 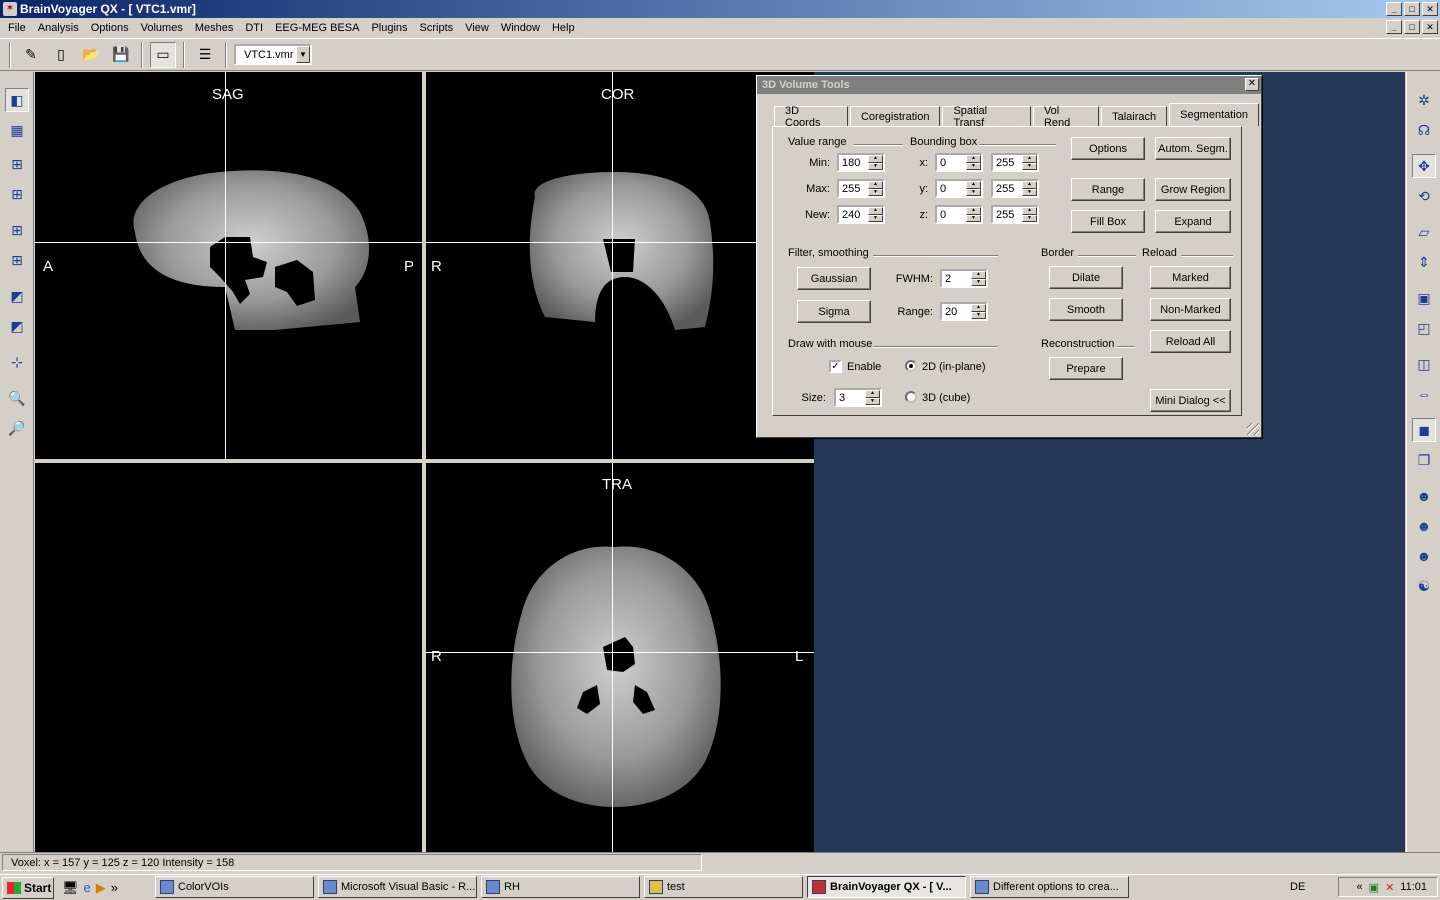 I want to click on mini-dialog-button: Mini Dialog <<, so click(x=1190, y=400).